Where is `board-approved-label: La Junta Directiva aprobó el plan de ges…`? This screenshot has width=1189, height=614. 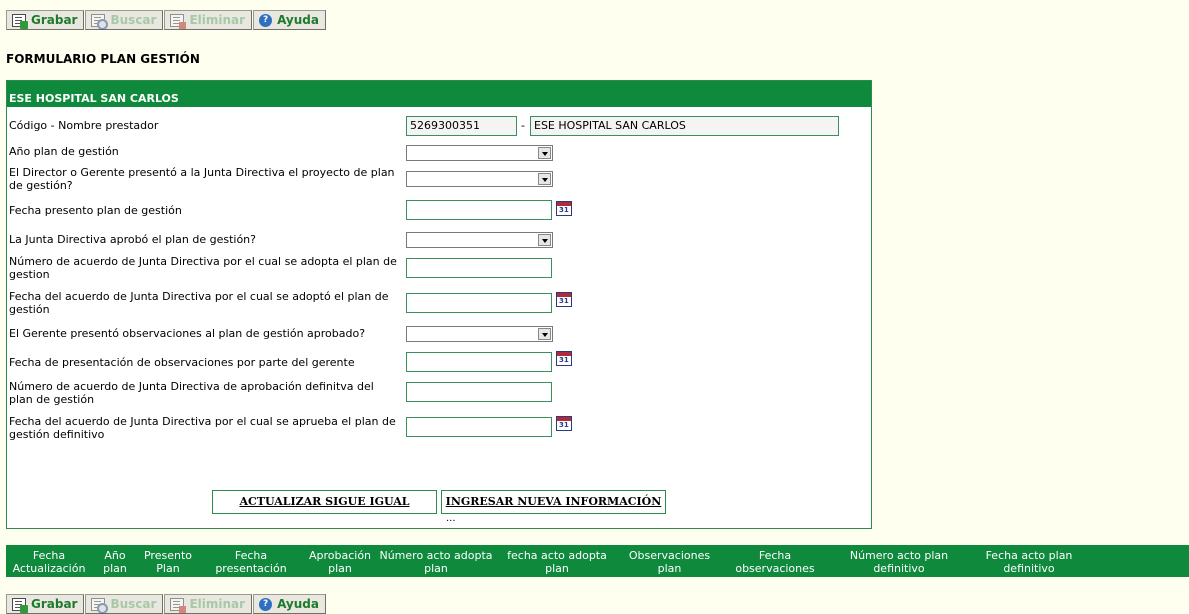 board-approved-label: La Junta Directiva aprobó el plan de ges… is located at coordinates (132, 239).